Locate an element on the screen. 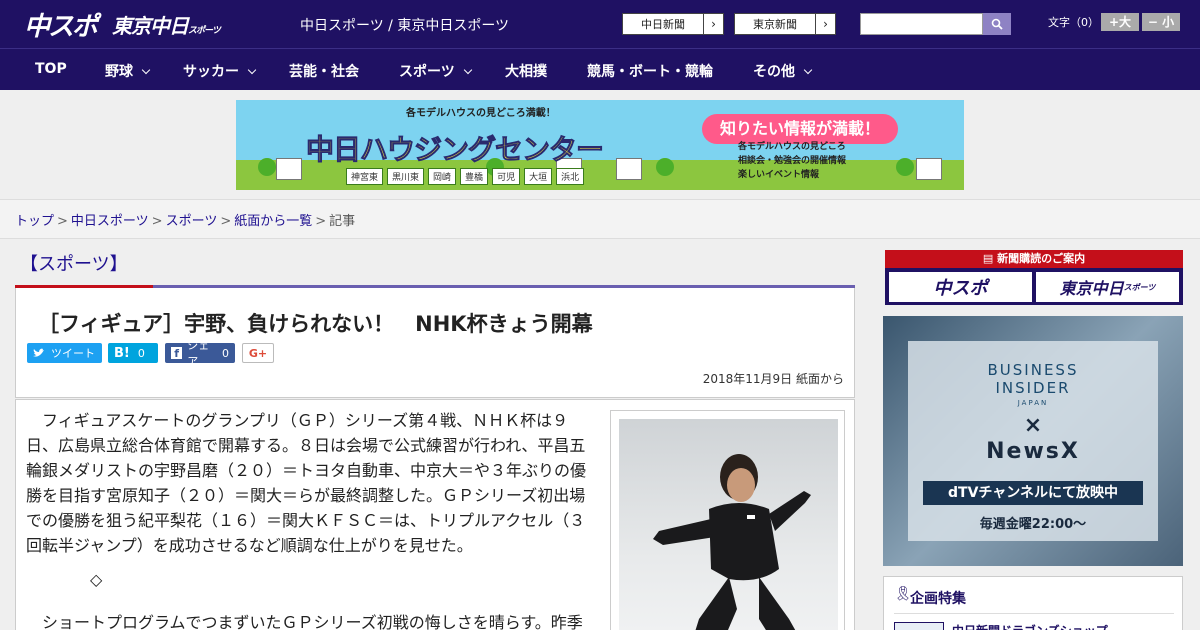 This screenshot has width=1200, height=630. logo-tokyo-chunichi: 東京中日スポーツ is located at coordinates (166, 24).